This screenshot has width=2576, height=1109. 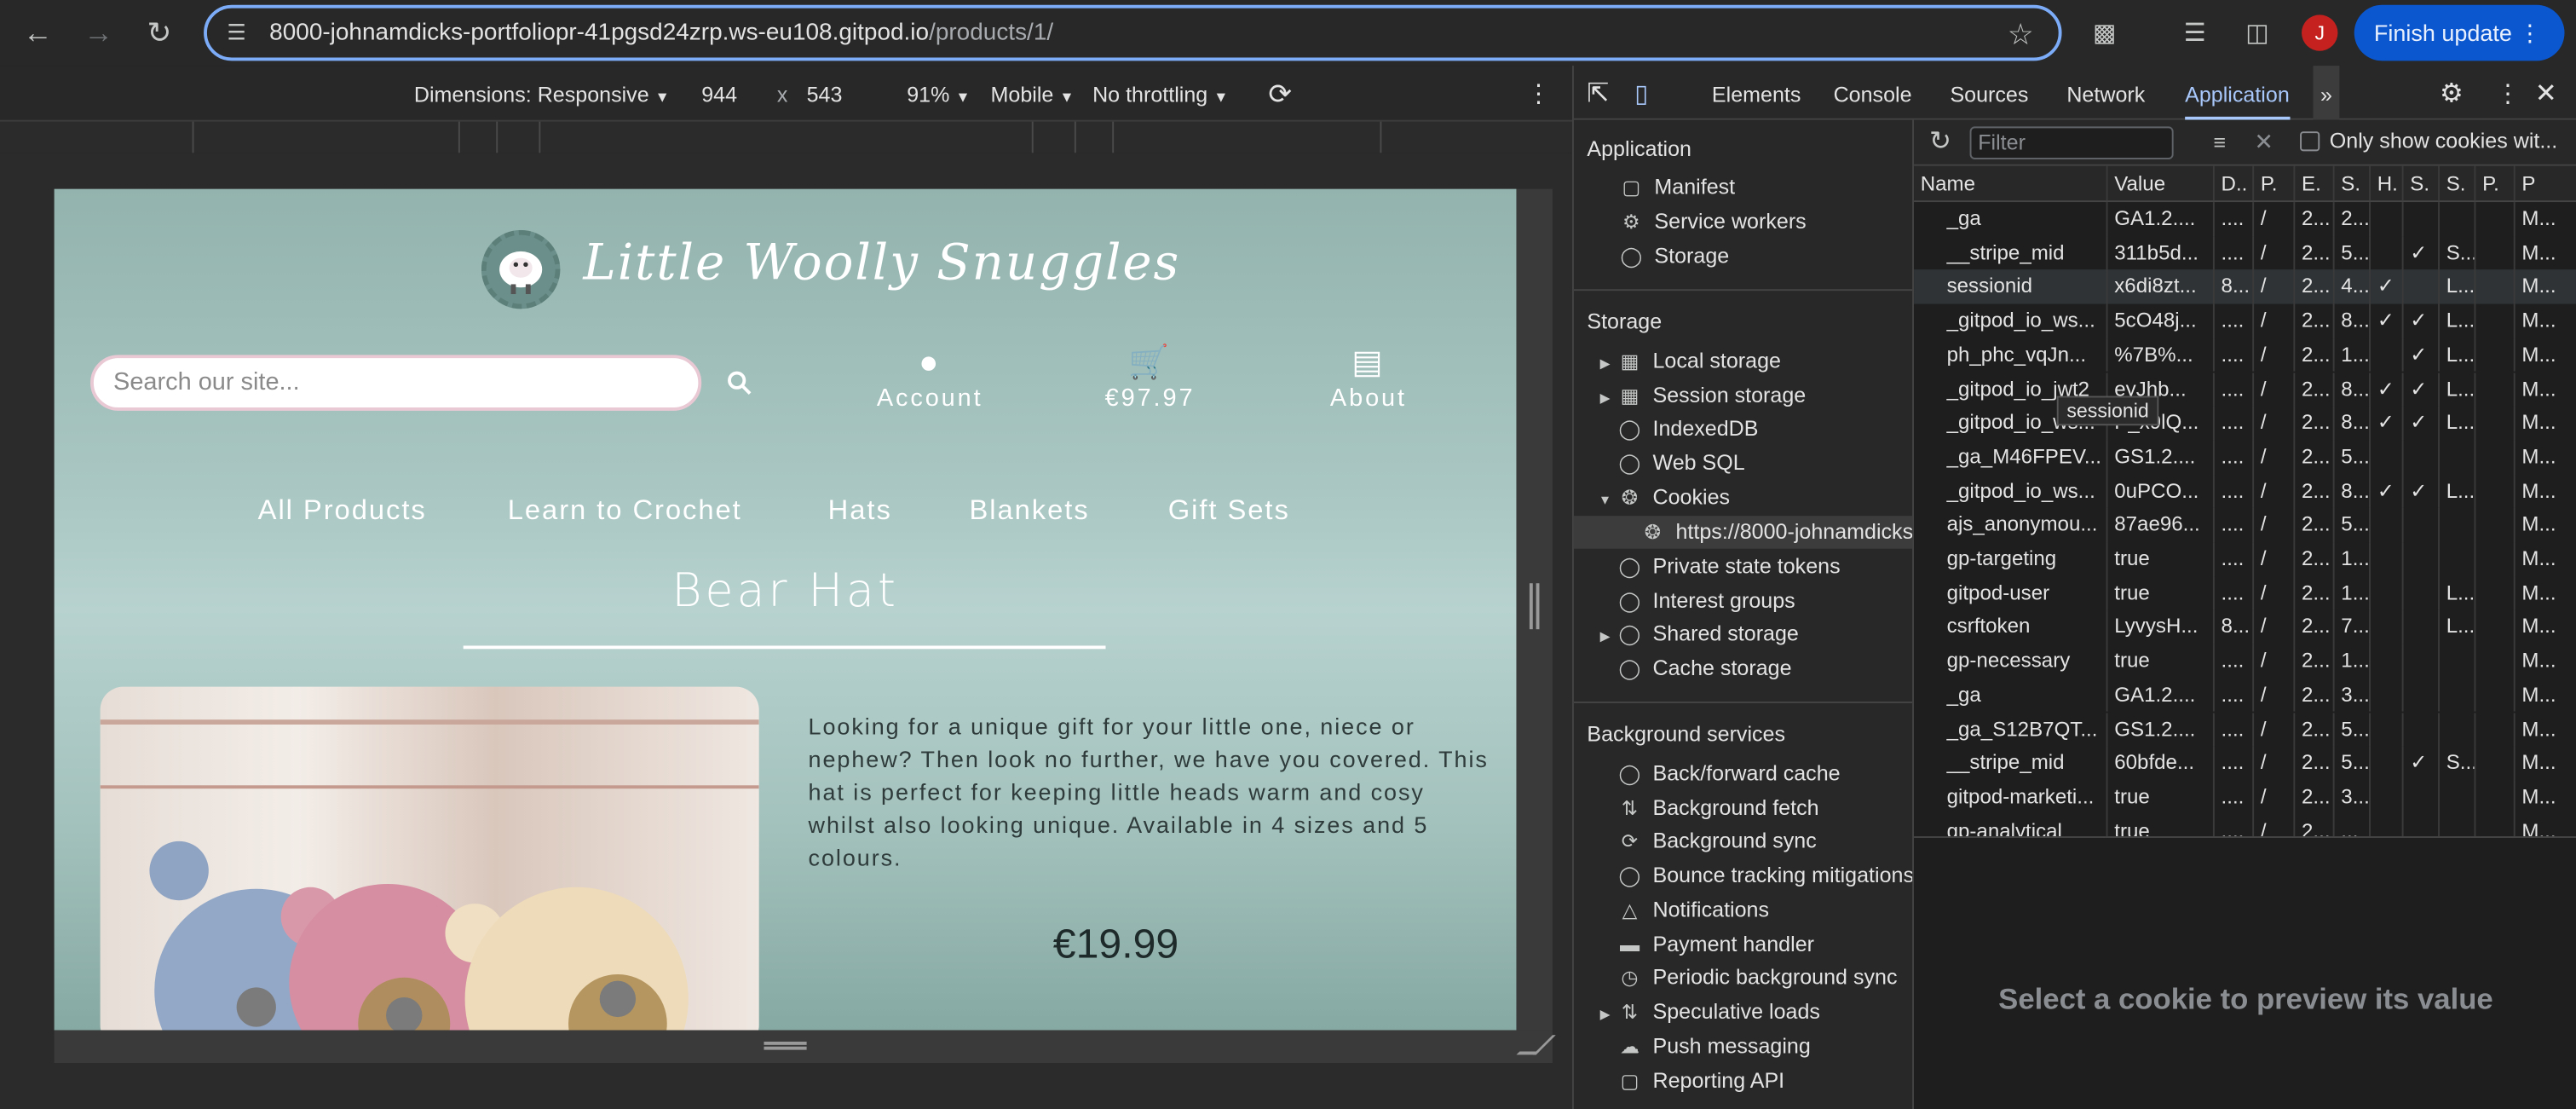 I want to click on rotate-icon: ⟳, so click(x=1279, y=95).